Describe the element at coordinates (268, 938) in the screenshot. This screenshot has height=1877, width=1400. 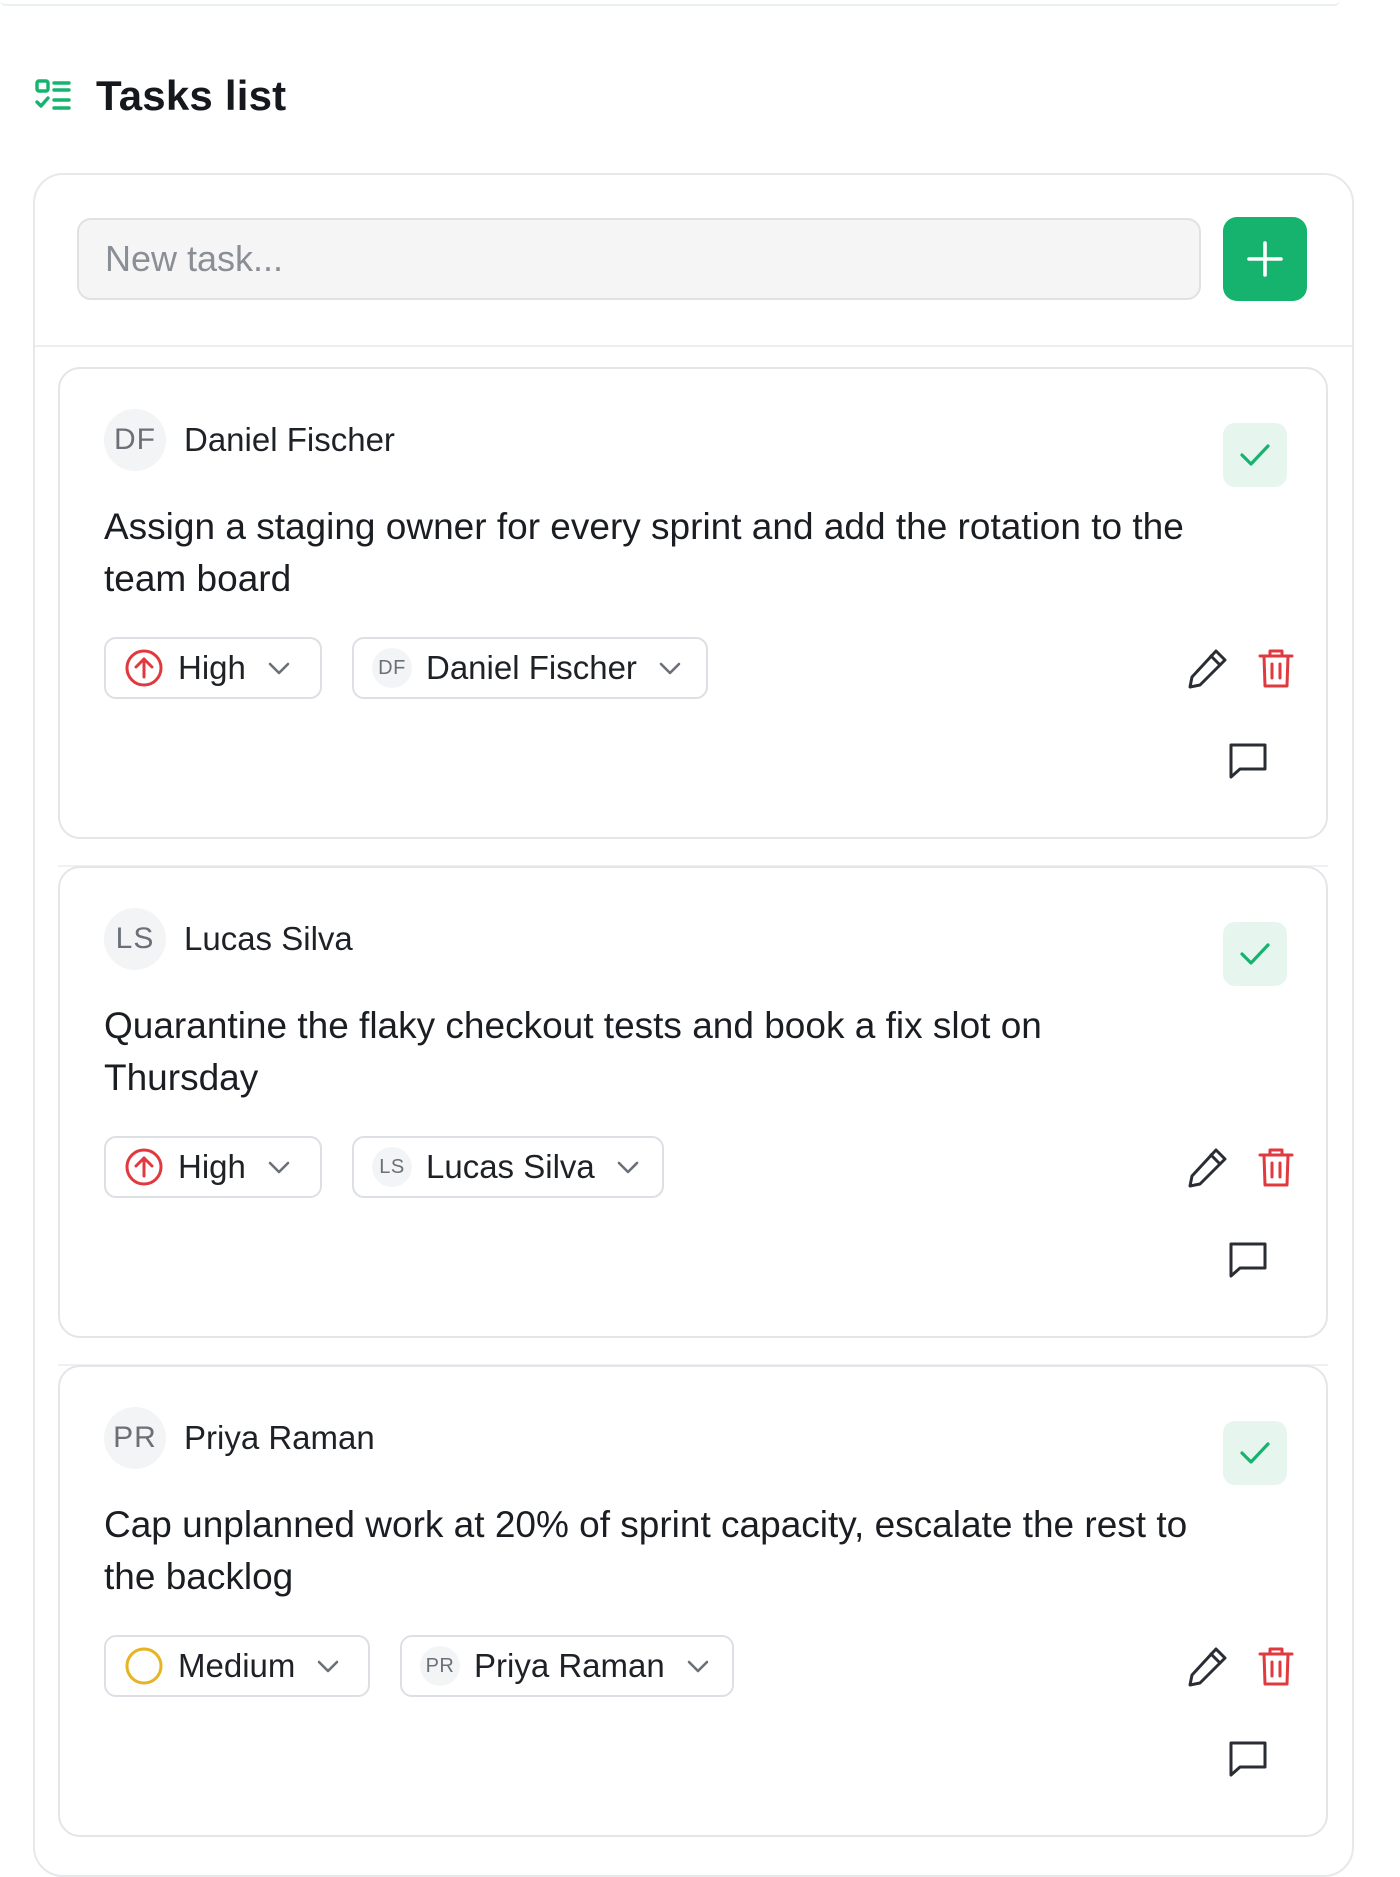
I see `author-name: Lucas Silva` at that location.